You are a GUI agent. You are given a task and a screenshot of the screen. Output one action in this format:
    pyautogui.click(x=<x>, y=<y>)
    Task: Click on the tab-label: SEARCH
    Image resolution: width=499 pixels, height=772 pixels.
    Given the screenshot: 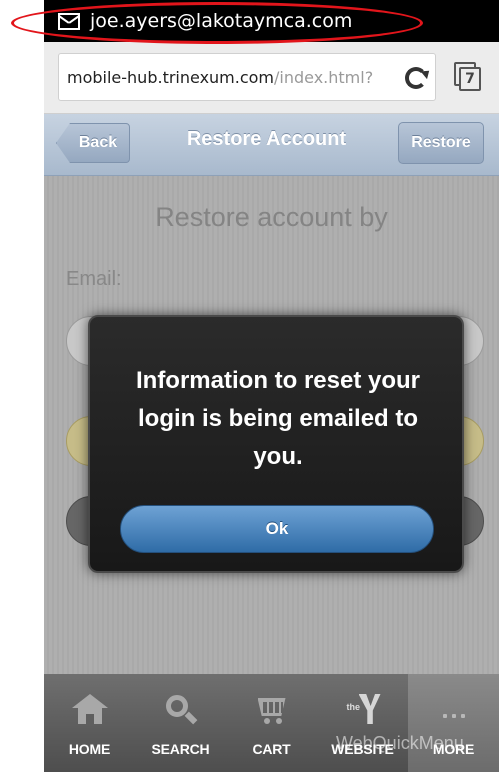 What is the action you would take?
    pyautogui.click(x=180, y=749)
    